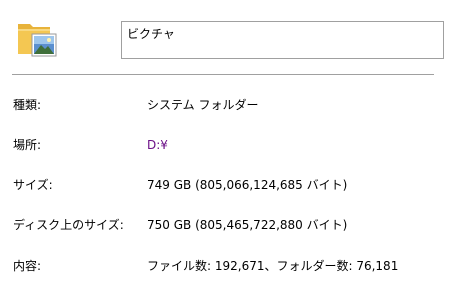 This screenshot has height=284, width=451. I want to click on size-on-disk-label: ディスク上のサイズ:, so click(68, 225).